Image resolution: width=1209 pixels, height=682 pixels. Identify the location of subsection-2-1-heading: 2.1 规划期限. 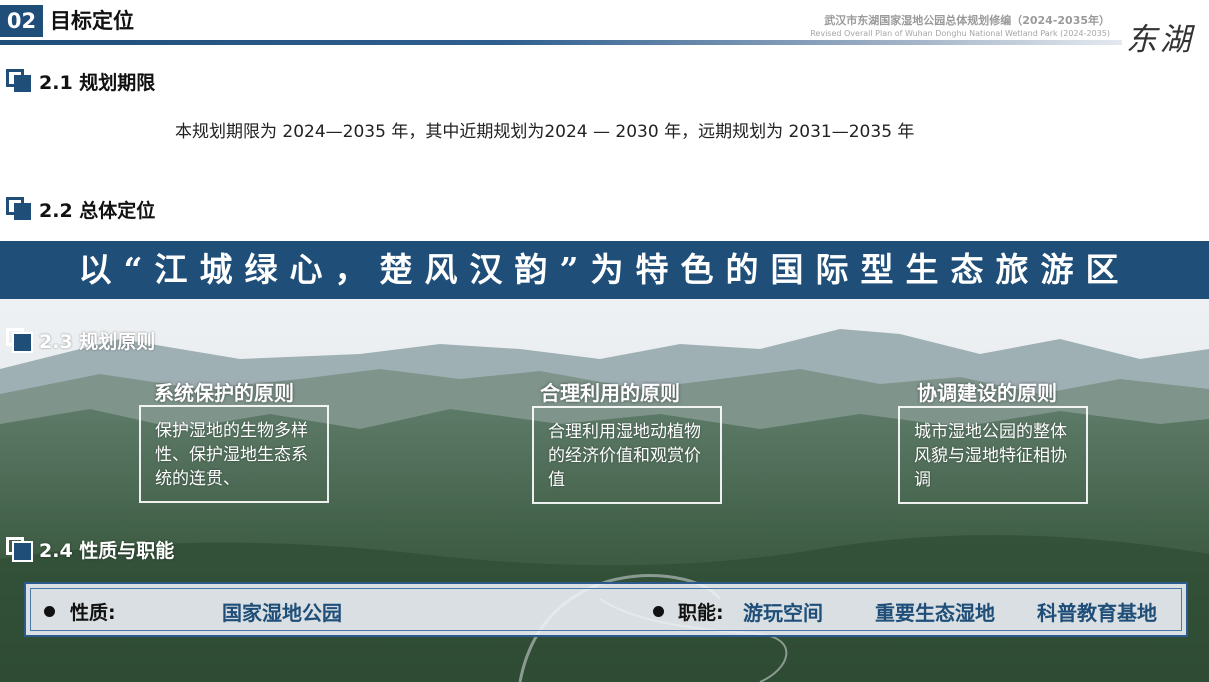
(80, 81).